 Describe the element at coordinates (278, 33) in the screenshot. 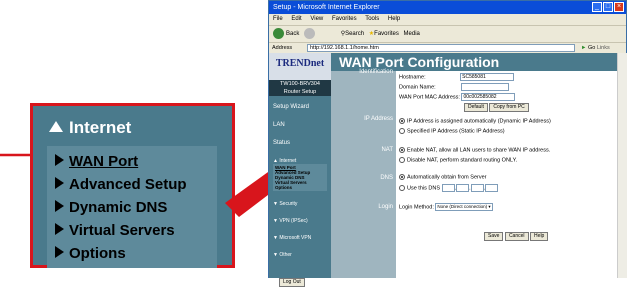

I see `back-icon` at that location.